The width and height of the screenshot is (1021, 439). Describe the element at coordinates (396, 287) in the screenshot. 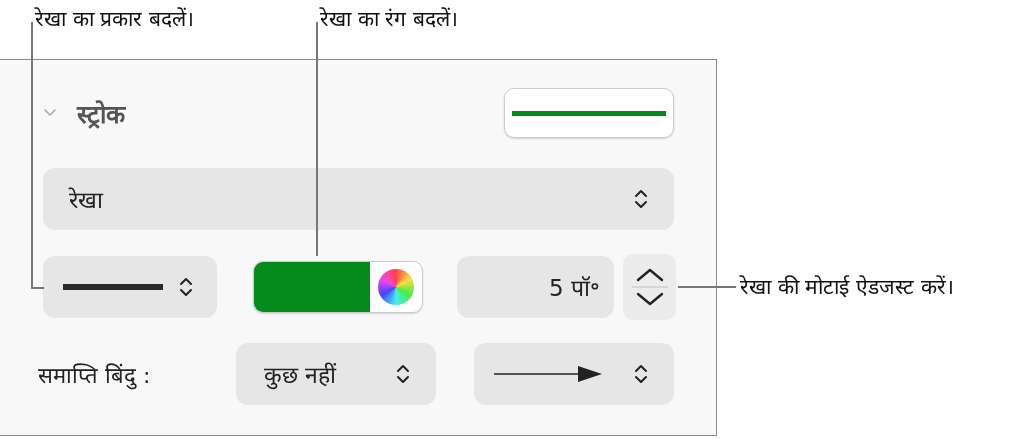

I see `color-wheel-icon` at that location.